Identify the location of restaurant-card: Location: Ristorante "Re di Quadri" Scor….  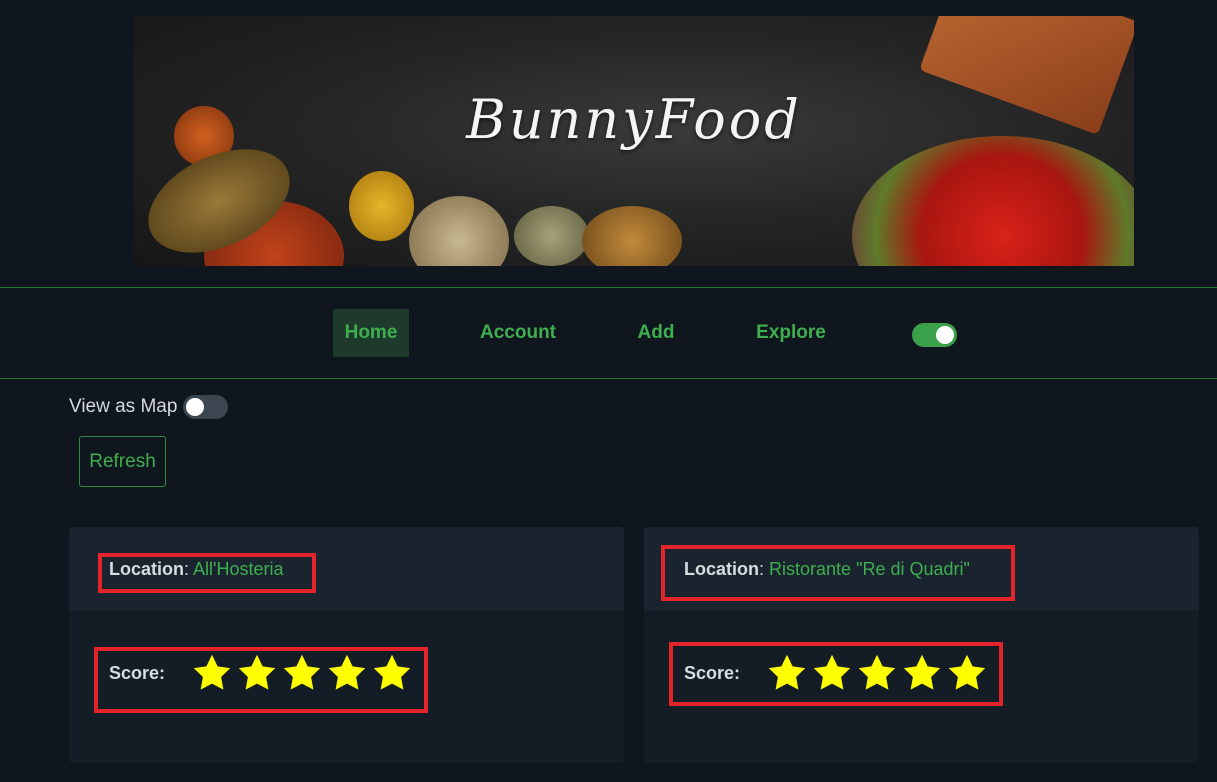
(921, 645).